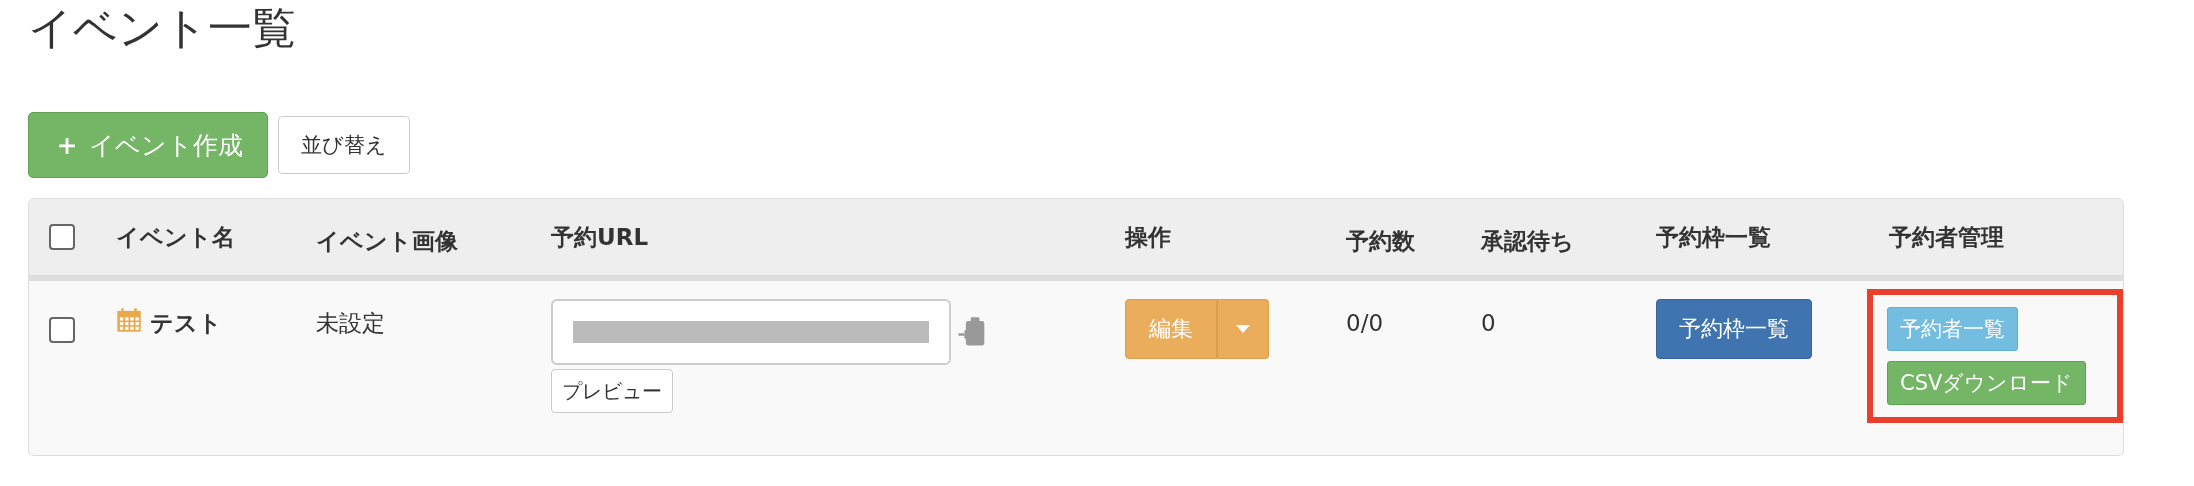 Image resolution: width=2194 pixels, height=486 pixels. Describe the element at coordinates (1148, 236) in the screenshot. I see `column-header: 操作` at that location.